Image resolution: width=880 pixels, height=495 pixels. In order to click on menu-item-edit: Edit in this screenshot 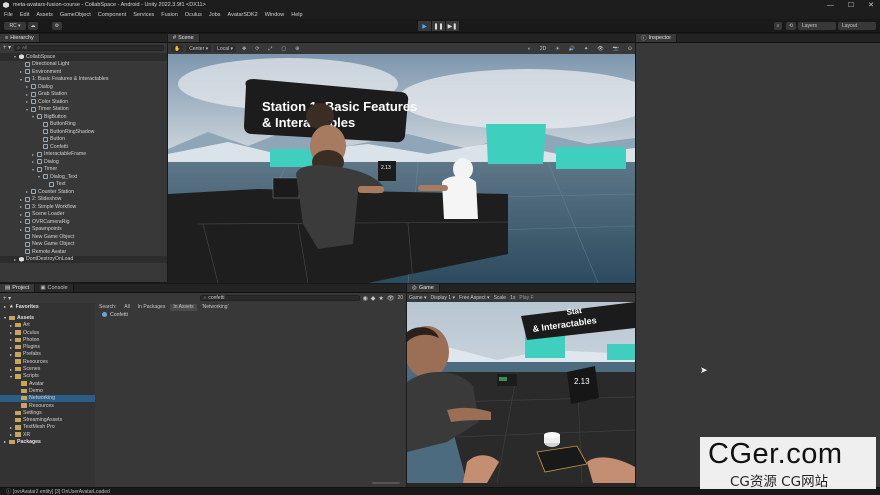, I will do `click(24, 15)`.